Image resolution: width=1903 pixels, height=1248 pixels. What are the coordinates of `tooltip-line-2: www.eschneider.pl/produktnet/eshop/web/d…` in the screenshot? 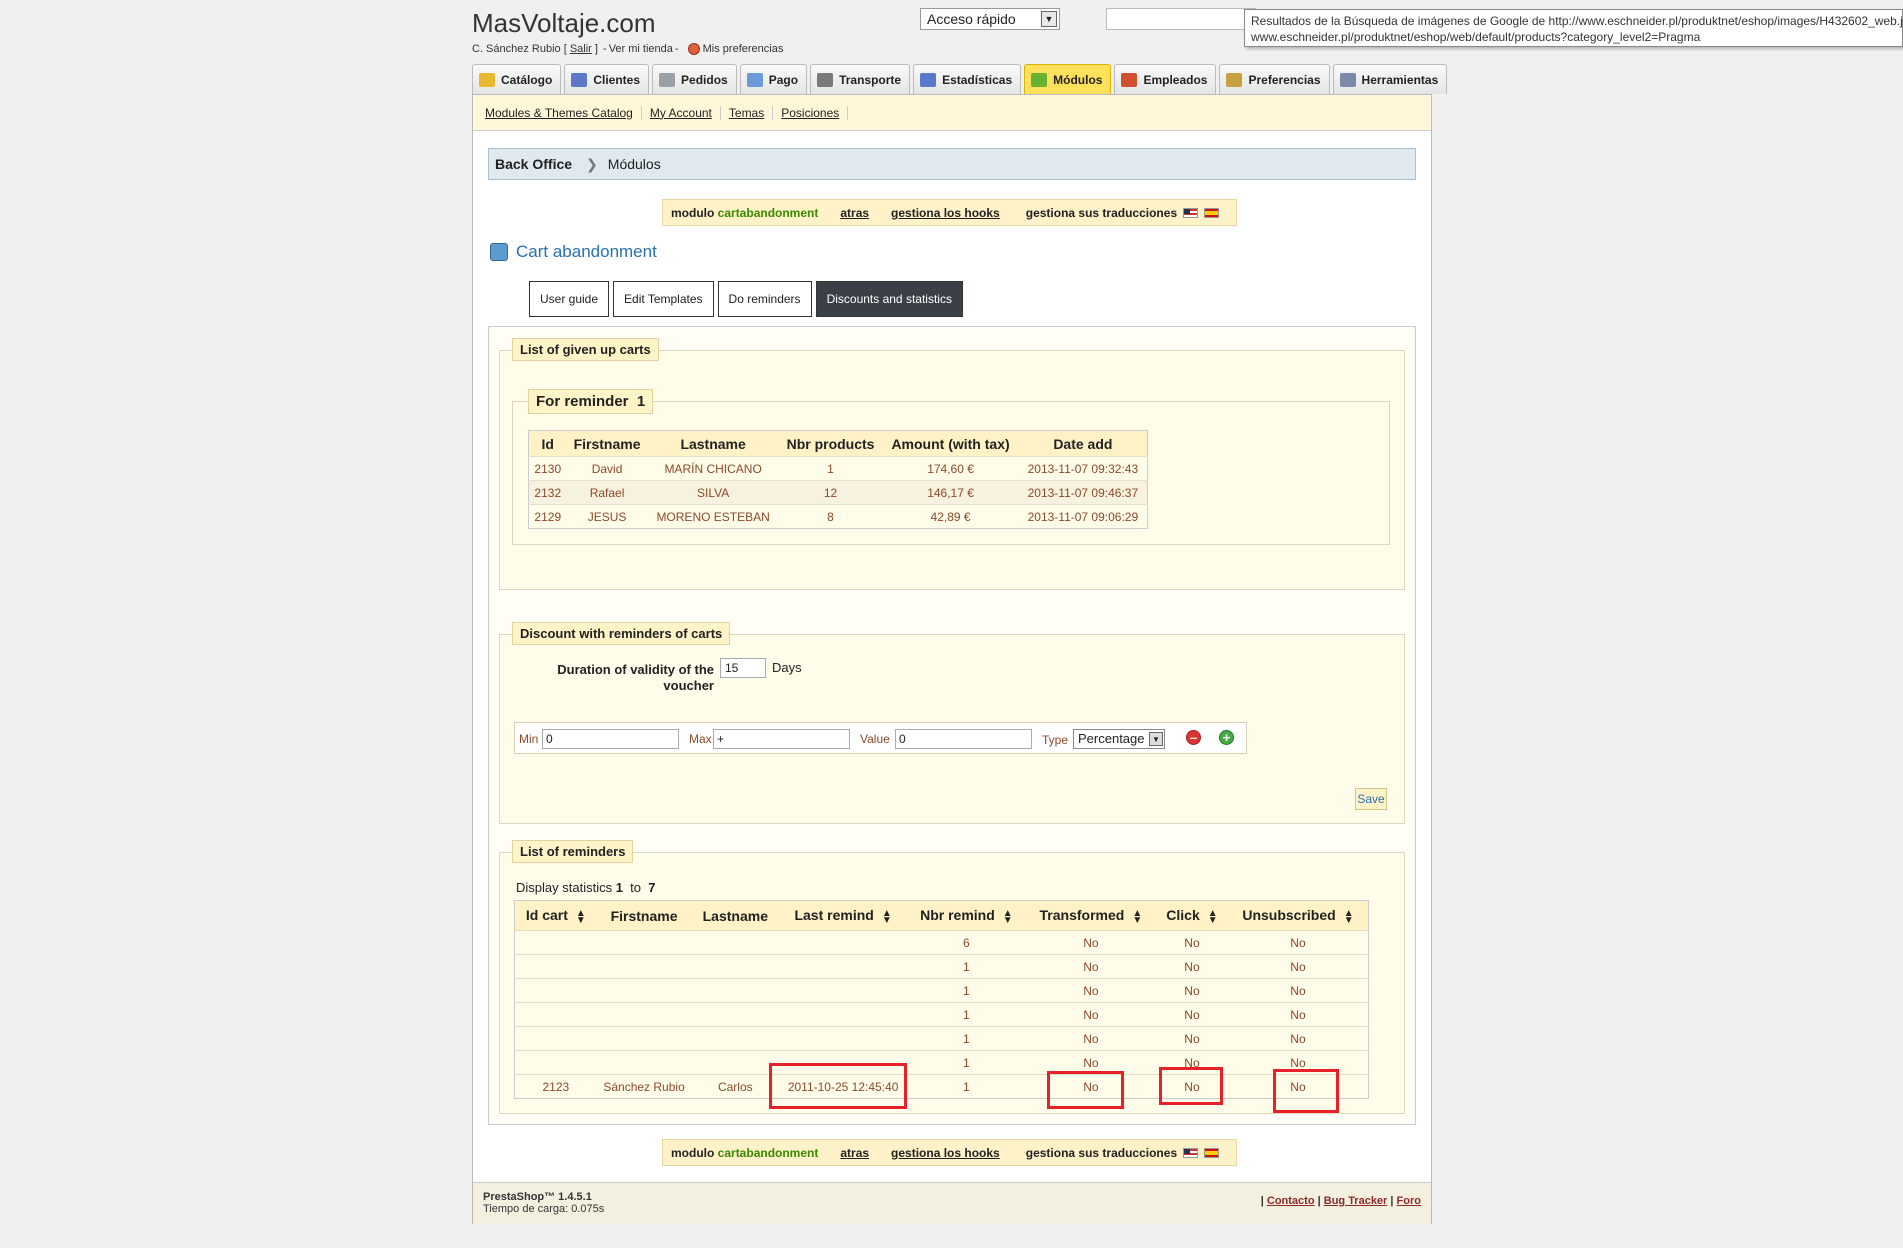 It's located at (1476, 37).